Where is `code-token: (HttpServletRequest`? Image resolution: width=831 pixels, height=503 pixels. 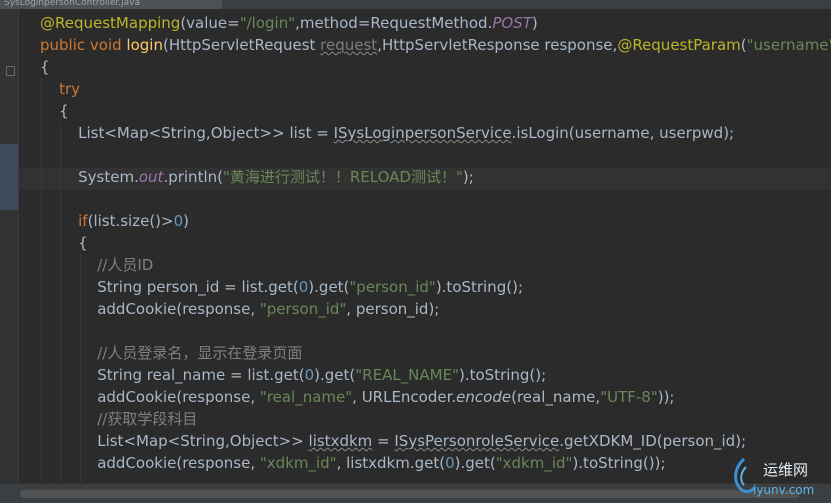
code-token: (HttpServletRequest is located at coordinates (241, 45).